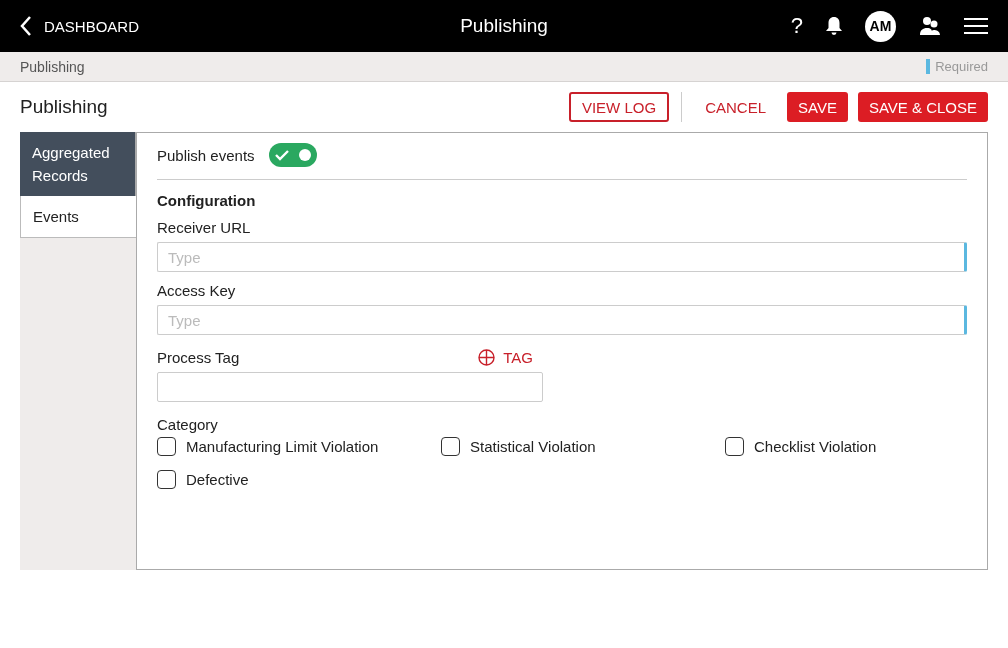 The height and width of the screenshot is (648, 1008). Describe the element at coordinates (834, 26) in the screenshot. I see `bell-icon` at that location.